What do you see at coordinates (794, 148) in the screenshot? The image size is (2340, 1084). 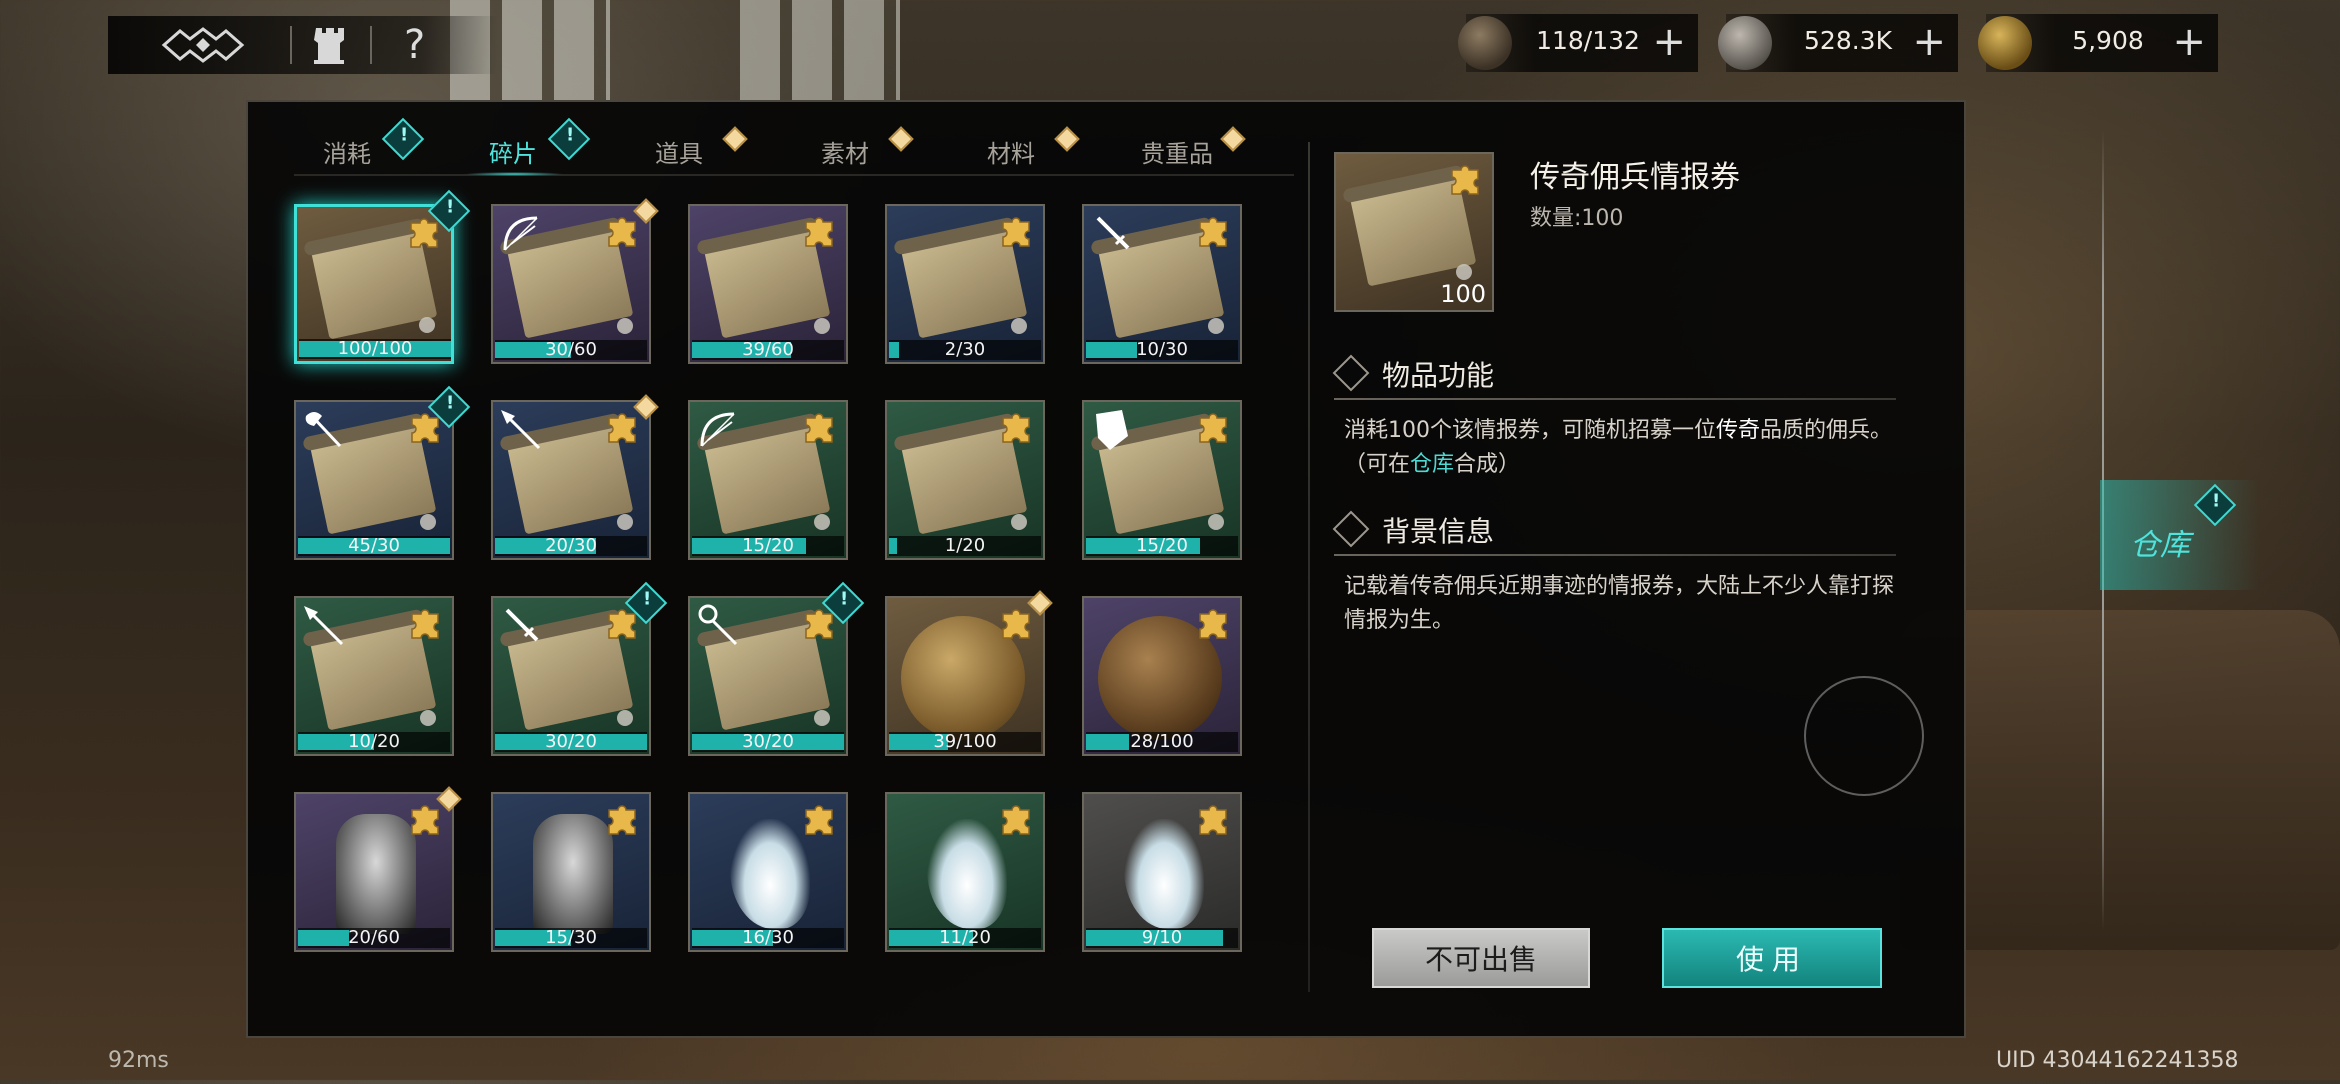 I see `inventory-tabs: 消耗碎片道具素材材料贵重品` at bounding box center [794, 148].